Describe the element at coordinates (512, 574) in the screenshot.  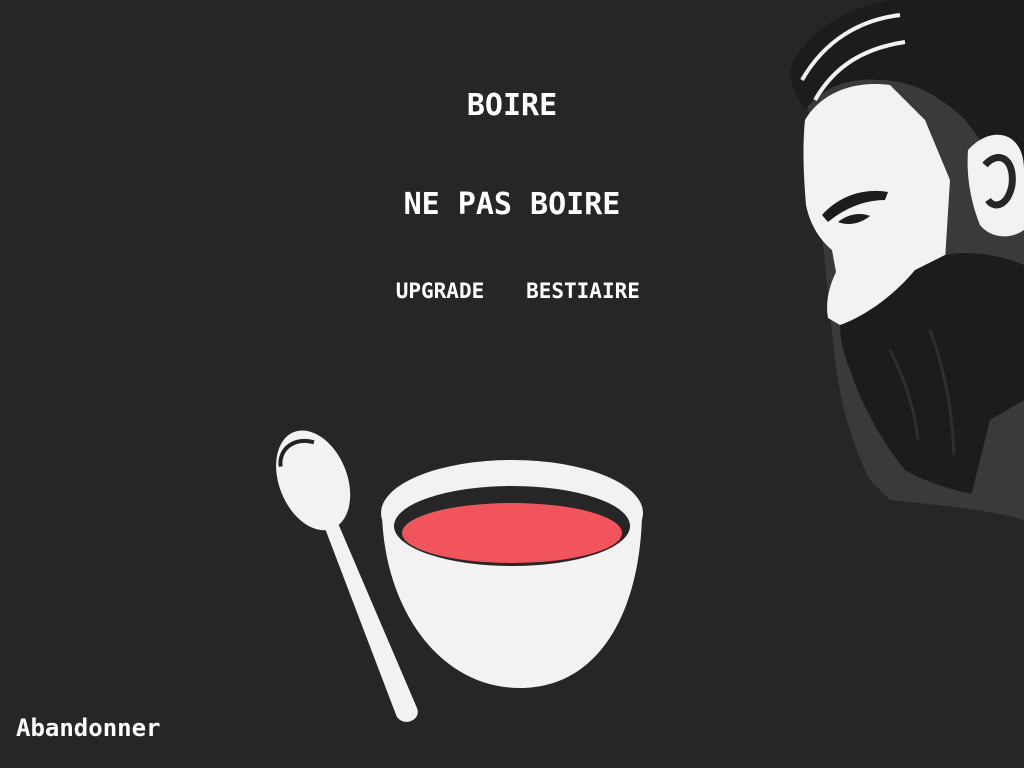
I see `soup-bowl-icon` at that location.